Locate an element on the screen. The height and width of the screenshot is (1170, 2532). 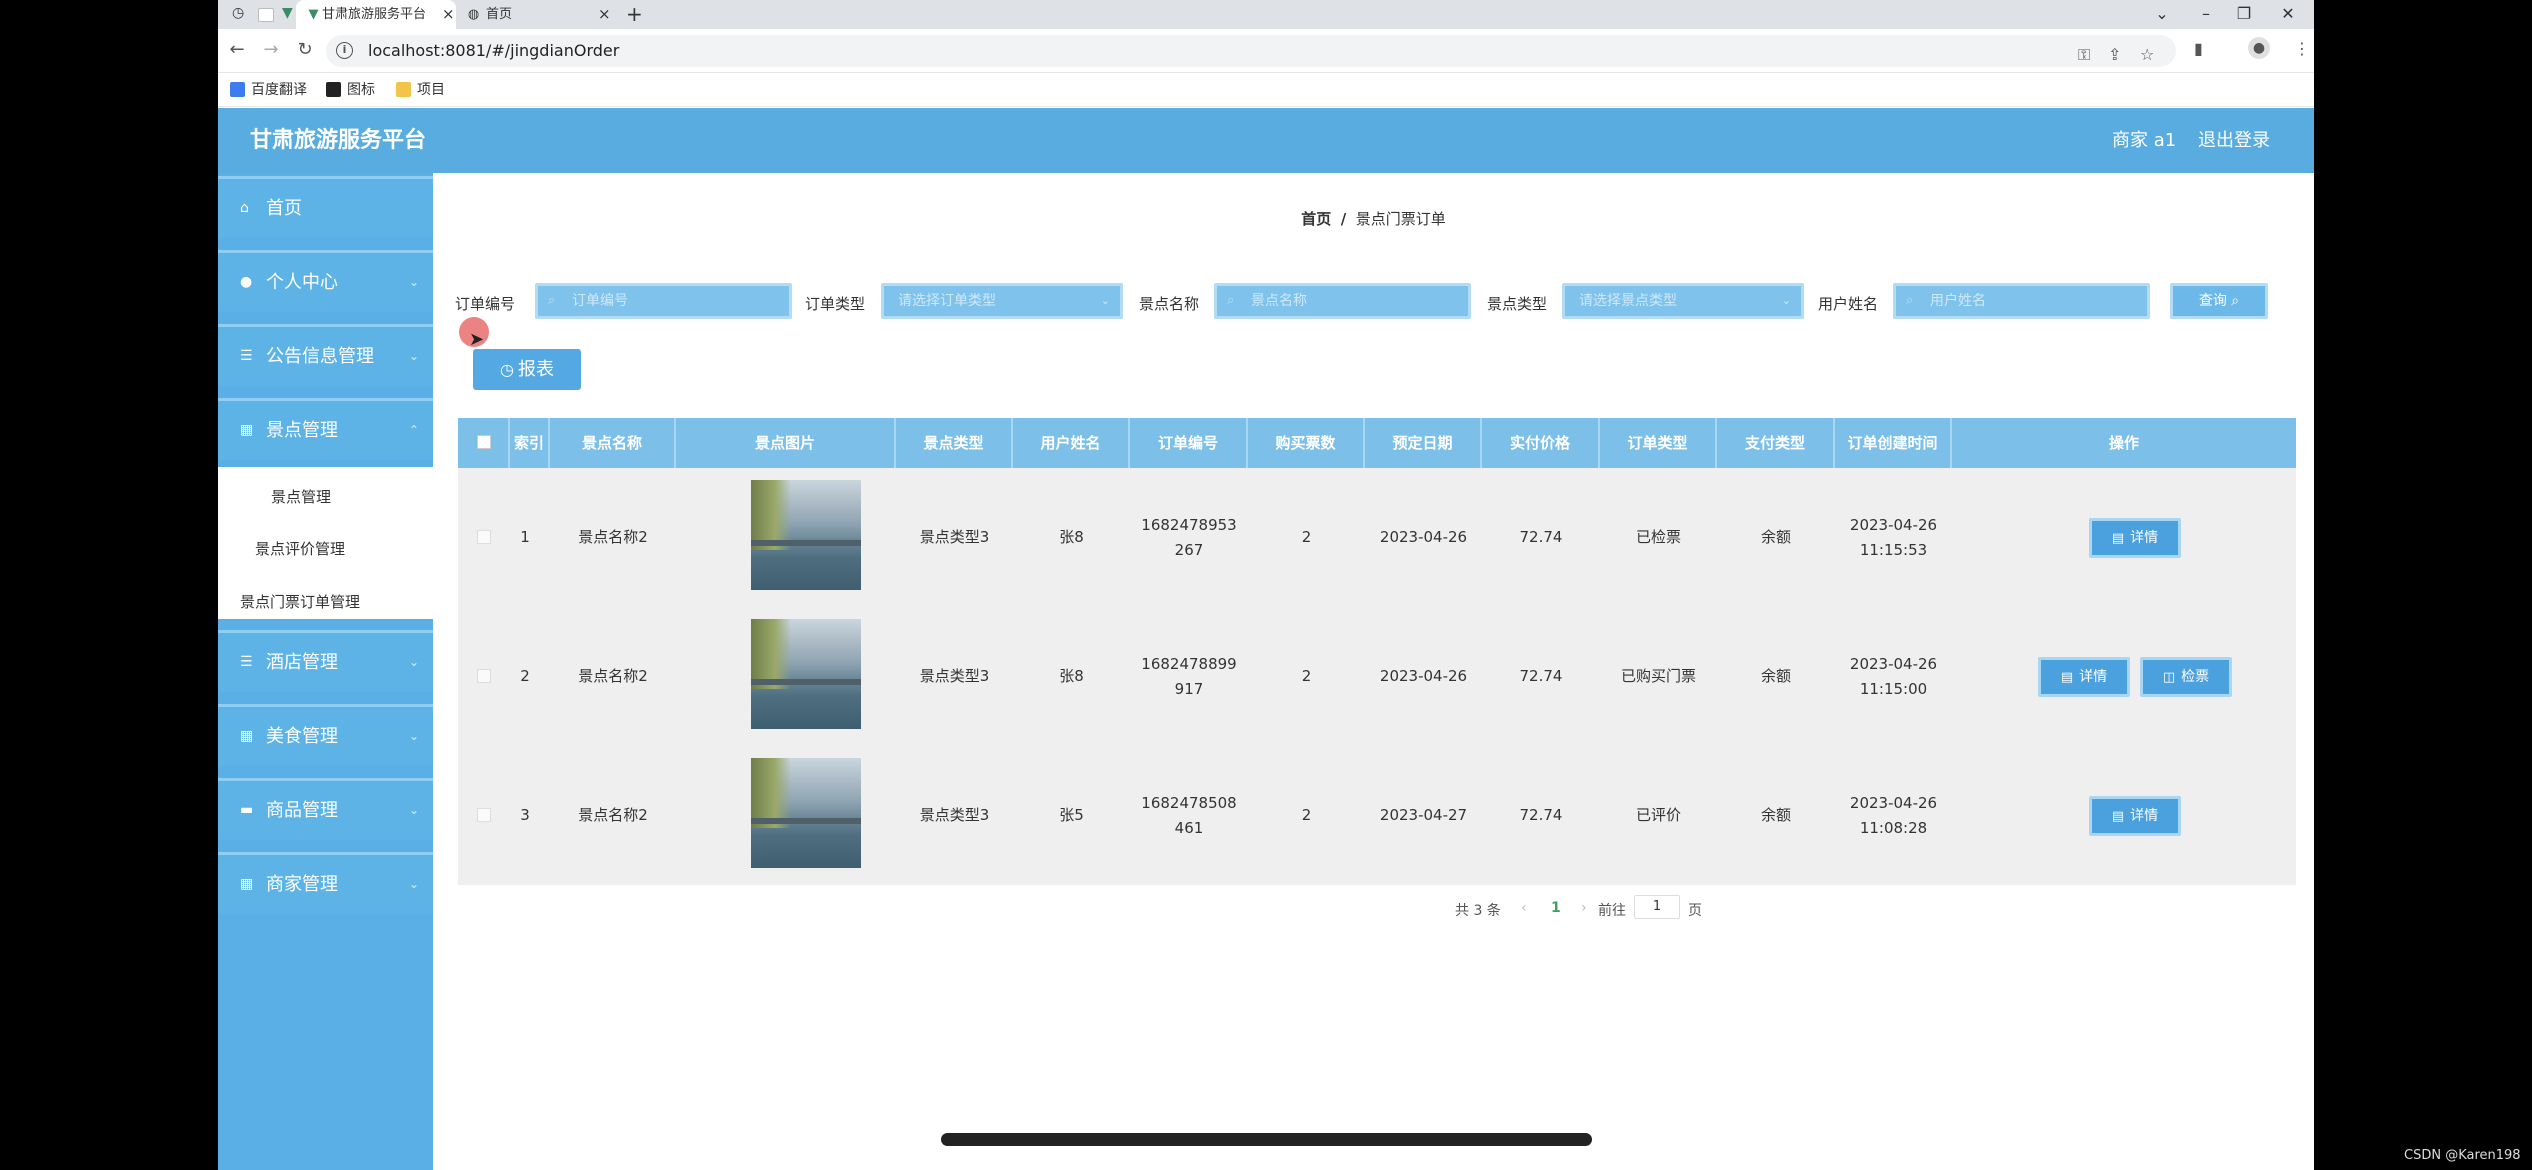
pagination-total: 共 3 条 is located at coordinates (1478, 911).